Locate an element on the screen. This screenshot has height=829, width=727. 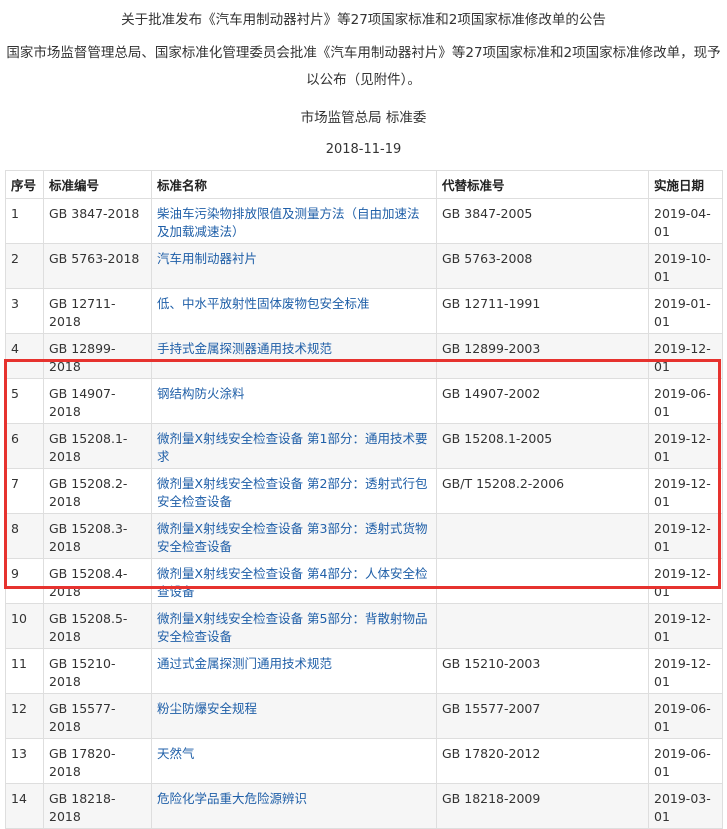
cell-name: 微剂量X射线安全检查设备 第2部分：透射式行包安全检查设备 is located at coordinates (294, 491).